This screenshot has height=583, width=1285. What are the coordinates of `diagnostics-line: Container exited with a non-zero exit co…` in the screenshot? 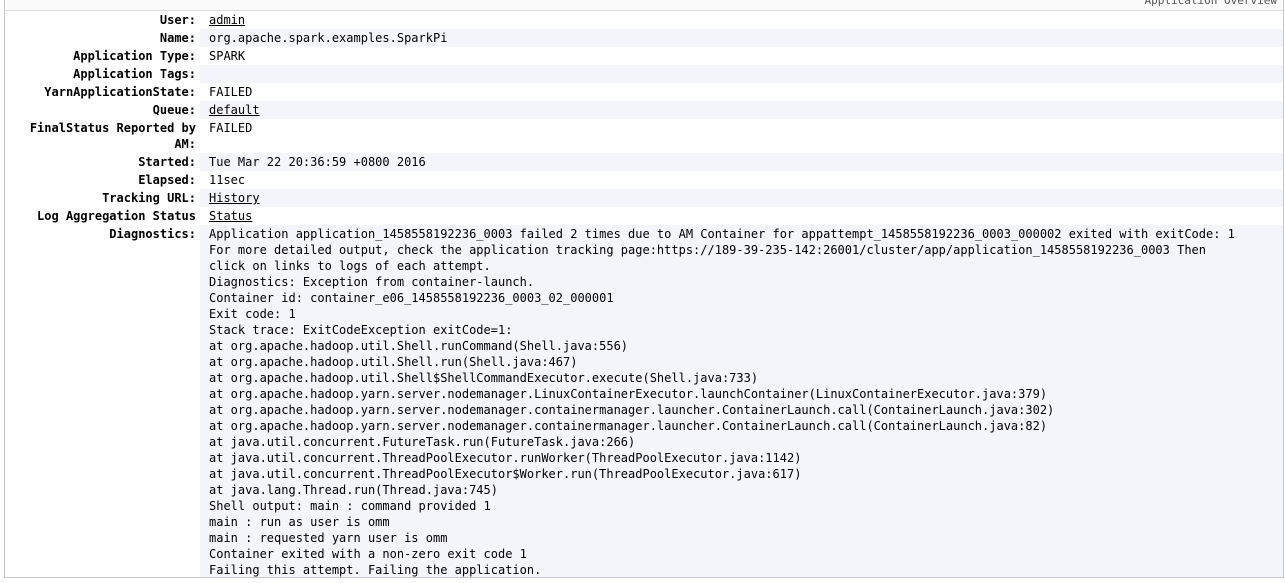 It's located at (368, 554).